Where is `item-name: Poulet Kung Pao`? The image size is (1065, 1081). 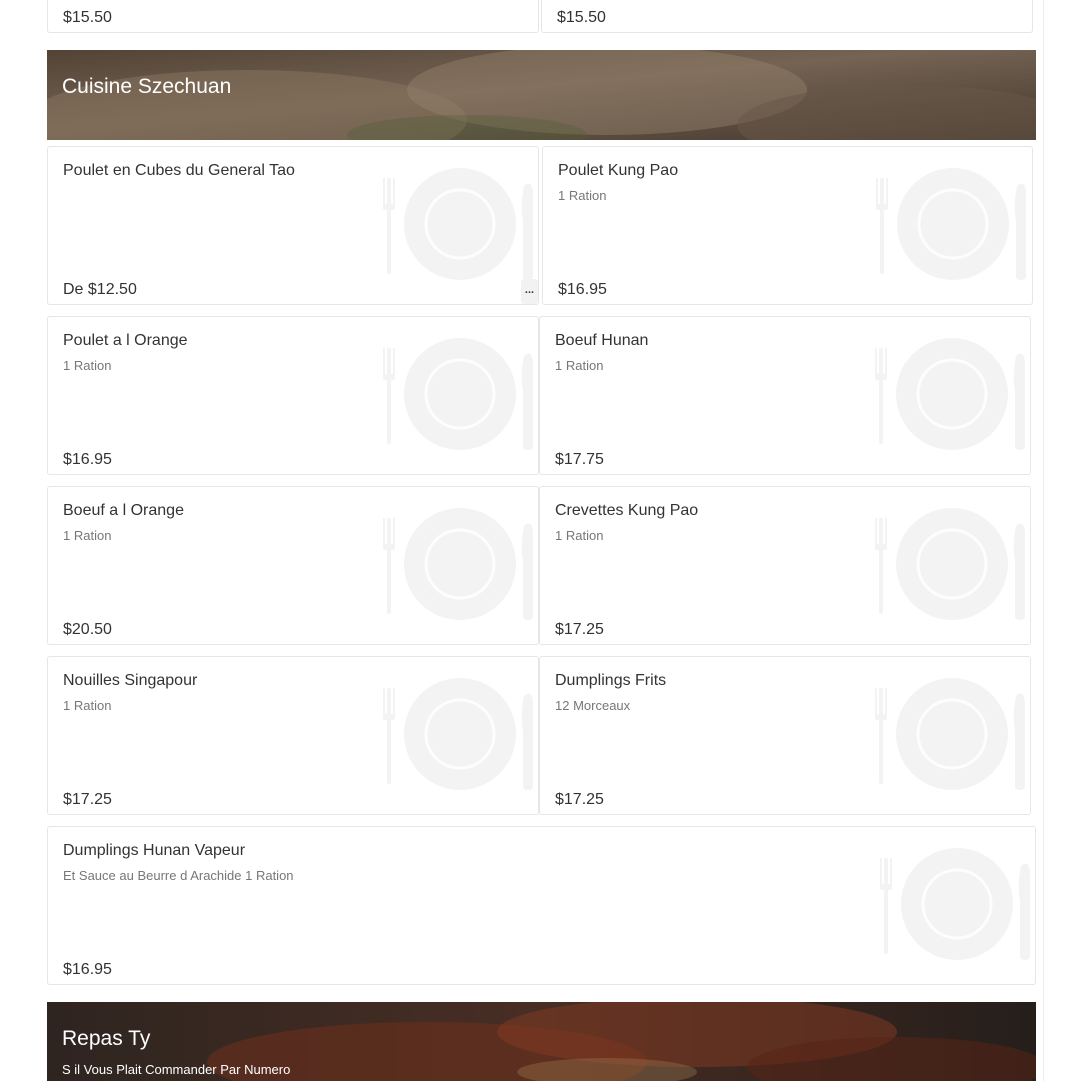 item-name: Poulet Kung Pao is located at coordinates (618, 170).